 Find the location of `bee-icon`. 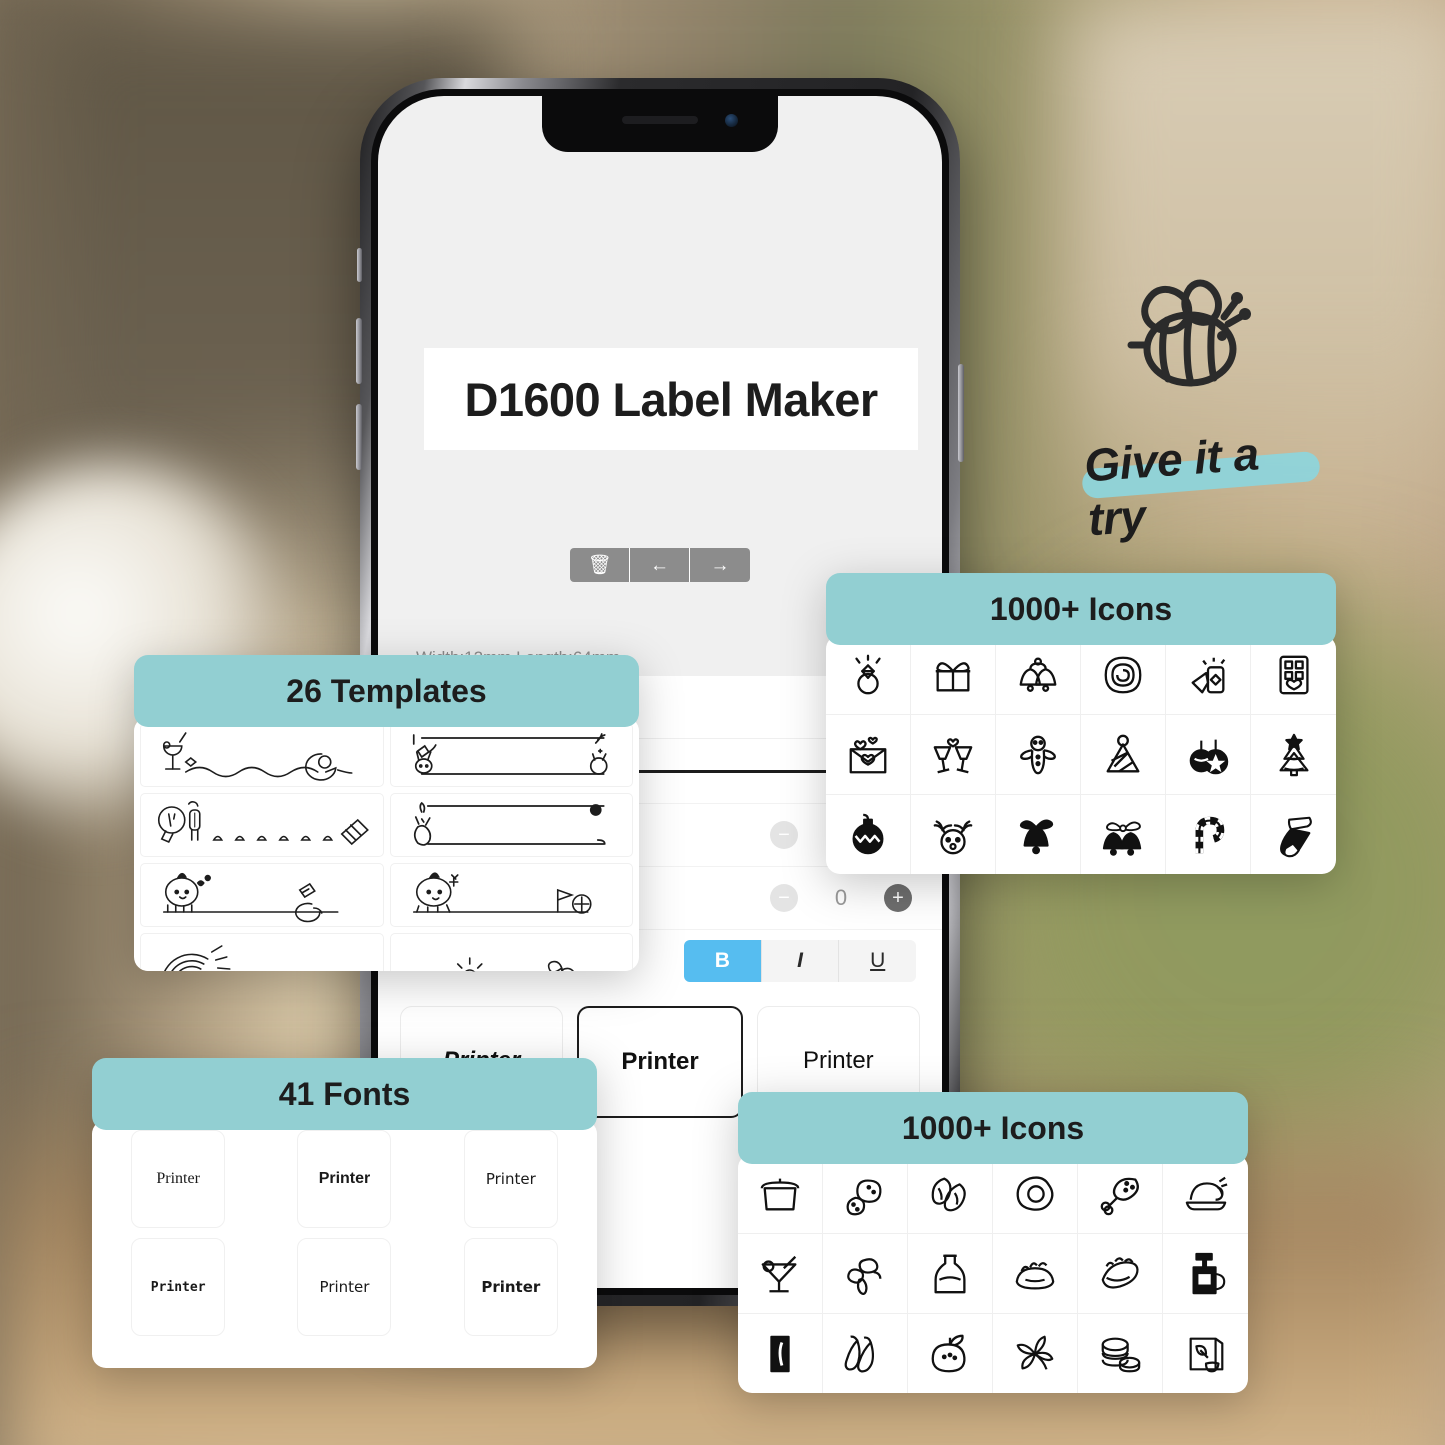

bee-icon is located at coordinates (1189, 333).